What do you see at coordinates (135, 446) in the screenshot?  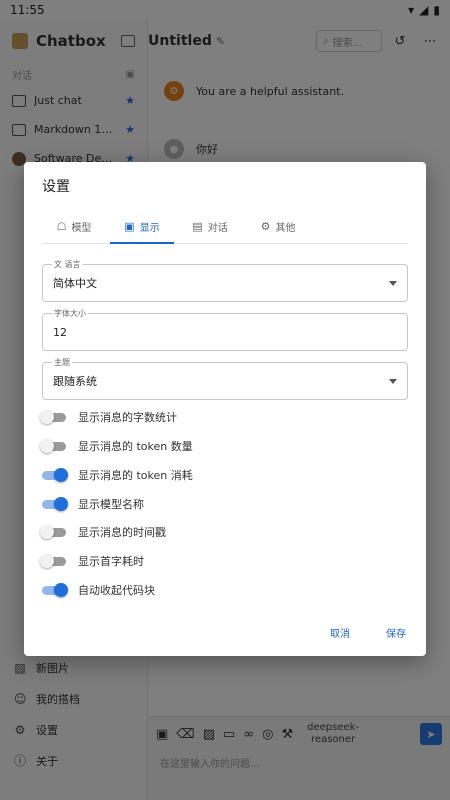 I see `toggle-label: 显示消息的 token 数量` at bounding box center [135, 446].